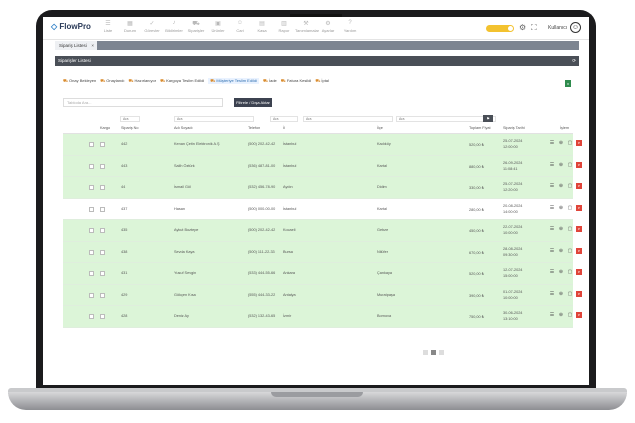  What do you see at coordinates (284, 26) in the screenshot?
I see `nav-item: ▥ Rapor` at bounding box center [284, 26].